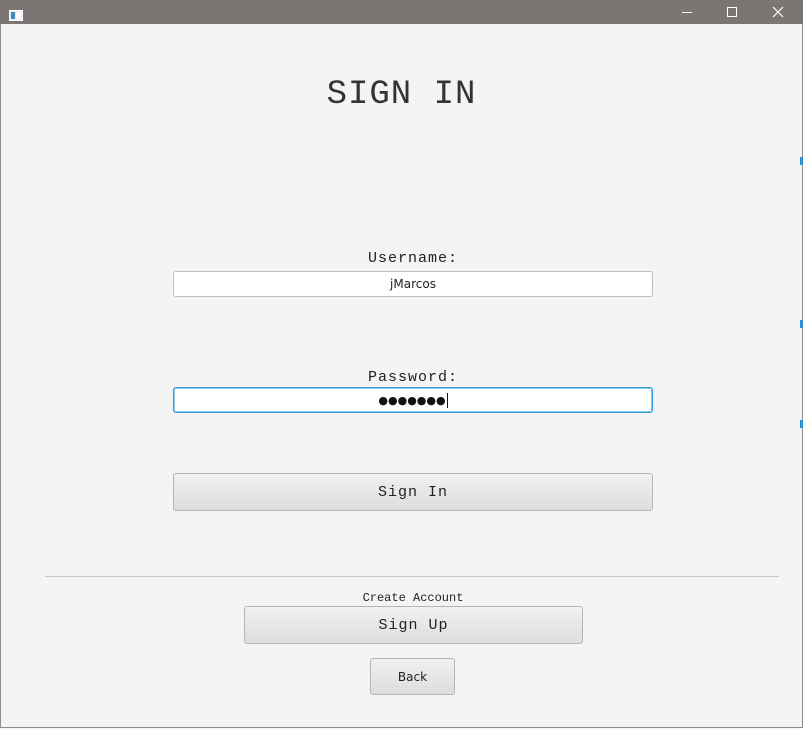 The height and width of the screenshot is (729, 803). I want to click on username-label: Username:, so click(412, 258).